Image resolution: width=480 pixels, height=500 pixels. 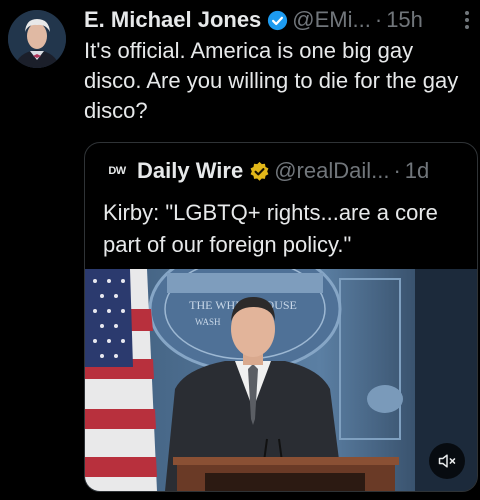 I want to click on quoted-tweet-timestamp: 1d, so click(x=417, y=171).